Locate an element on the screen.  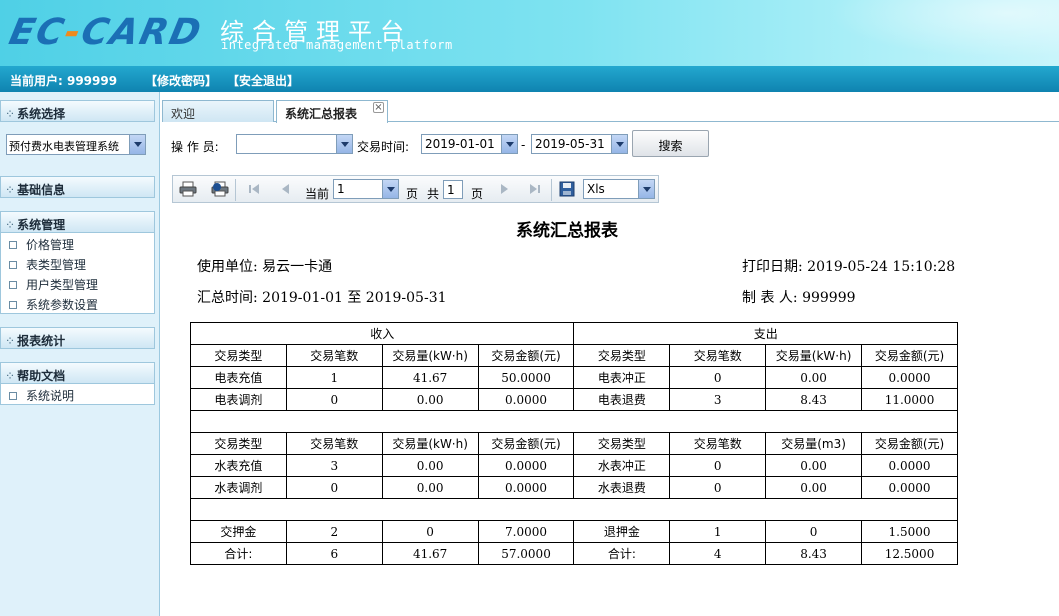
menu-item-system-params: 系统参数设置 is located at coordinates (77, 303).